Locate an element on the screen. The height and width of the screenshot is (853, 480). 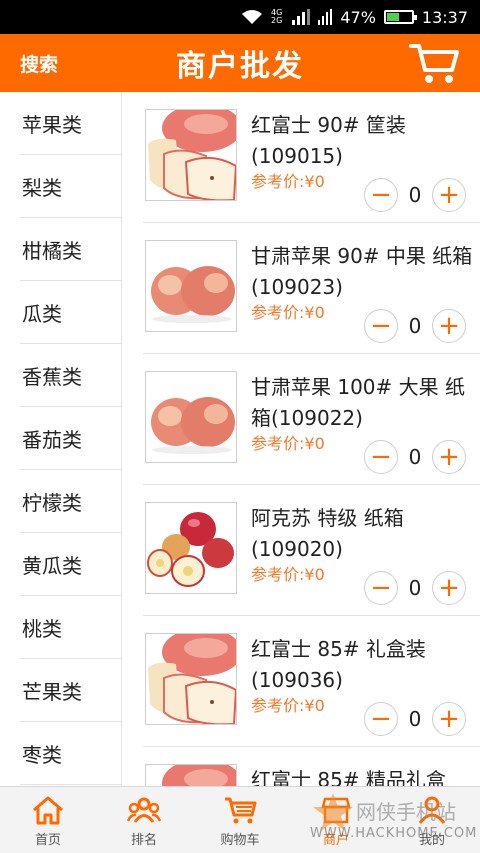
nav-label: 排名 is located at coordinates (143, 840).